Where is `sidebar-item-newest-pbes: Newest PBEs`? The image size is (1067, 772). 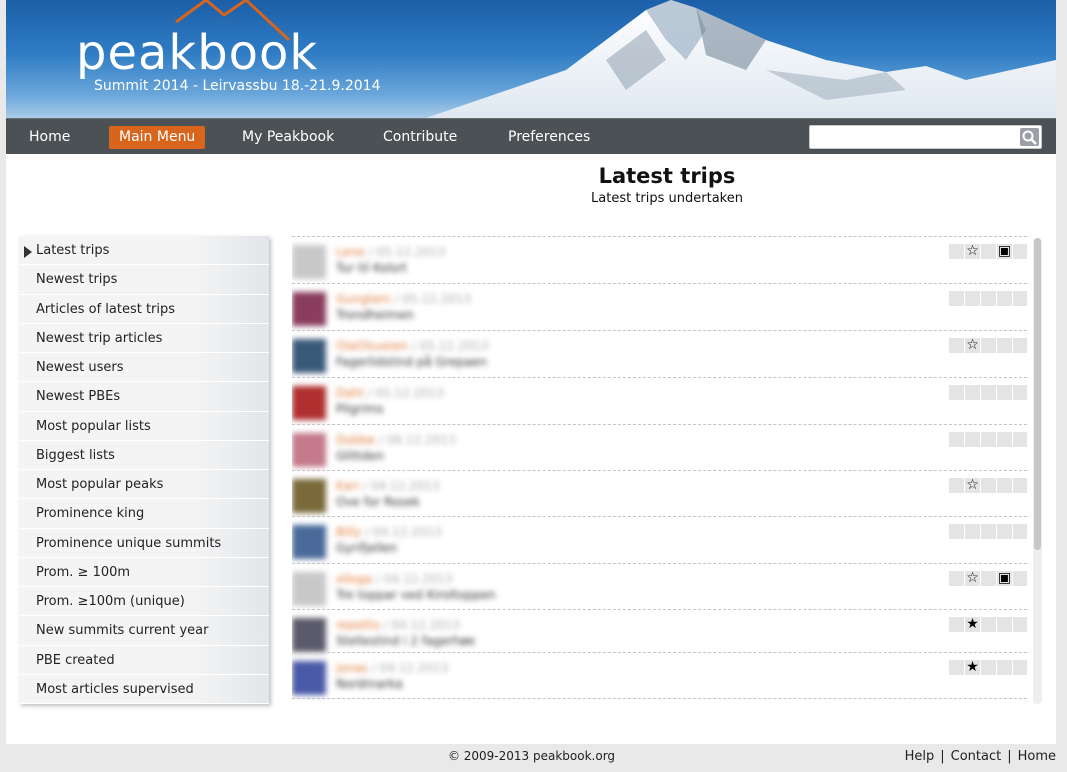 sidebar-item-newest-pbes: Newest PBEs is located at coordinates (144, 397).